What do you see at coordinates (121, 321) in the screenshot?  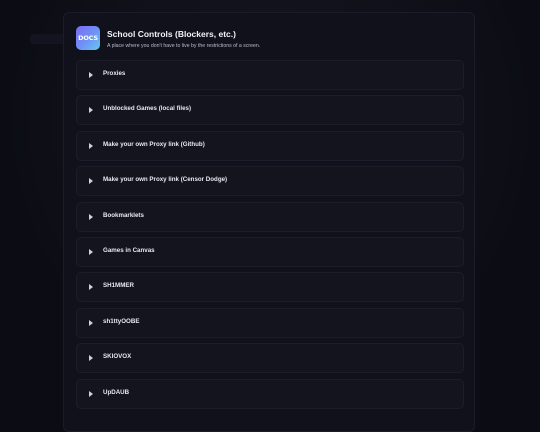 I see `list-item-label: sh1ttyOOBE` at bounding box center [121, 321].